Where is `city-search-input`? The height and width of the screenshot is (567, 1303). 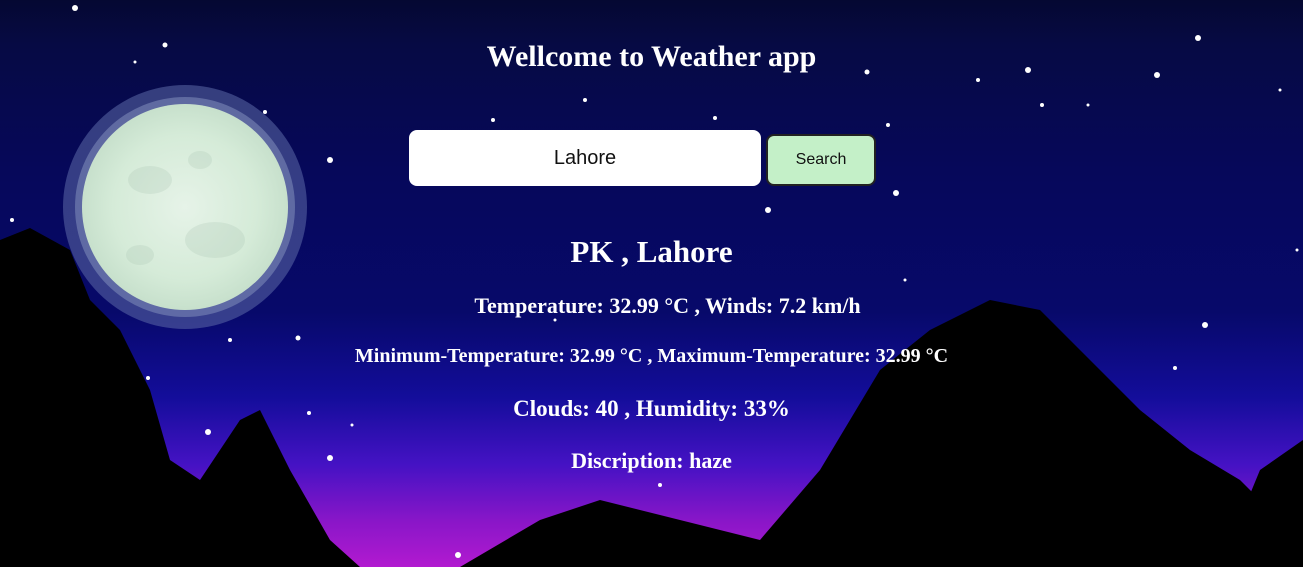 city-search-input is located at coordinates (585, 158).